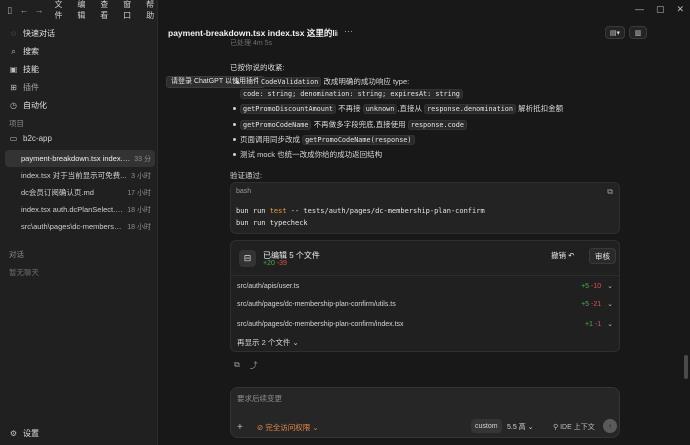  I want to click on thread-item: dc会员订阅确认页.md 17 小时, so click(80, 192).